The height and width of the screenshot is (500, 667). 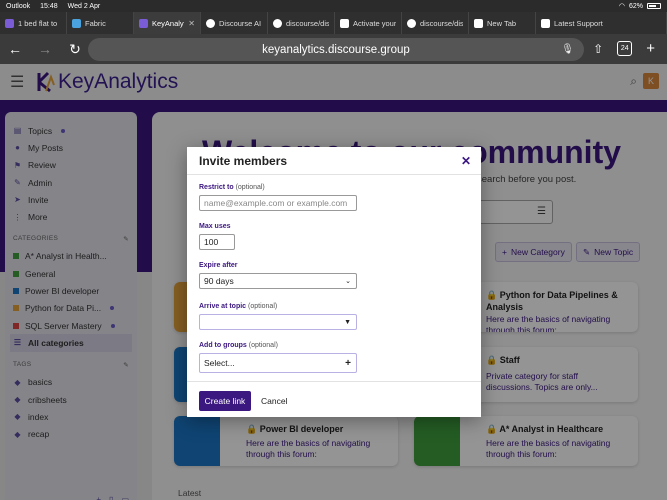 I want to click on browser-tab: Fabric, so click(x=100, y=23).